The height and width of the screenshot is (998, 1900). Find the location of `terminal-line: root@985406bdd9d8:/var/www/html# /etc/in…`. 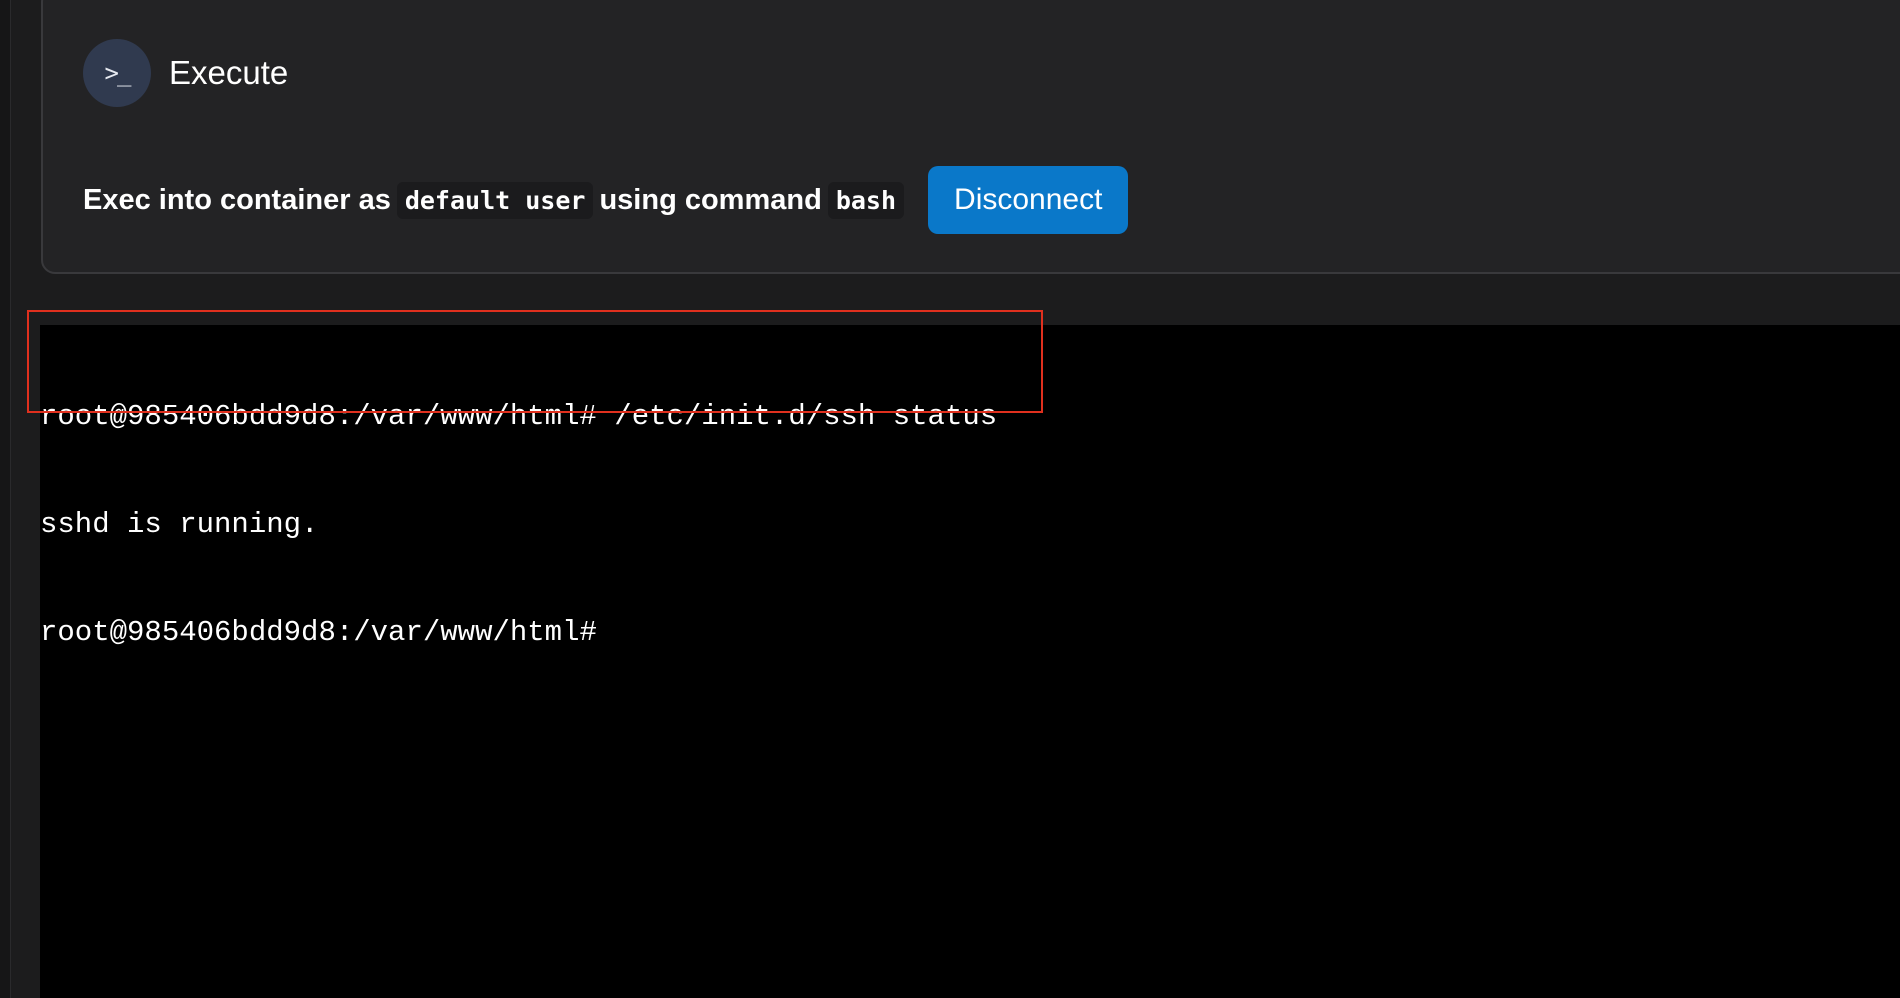

terminal-line: root@985406bdd9d8:/var/www/html# /etc/in… is located at coordinates (519, 416).